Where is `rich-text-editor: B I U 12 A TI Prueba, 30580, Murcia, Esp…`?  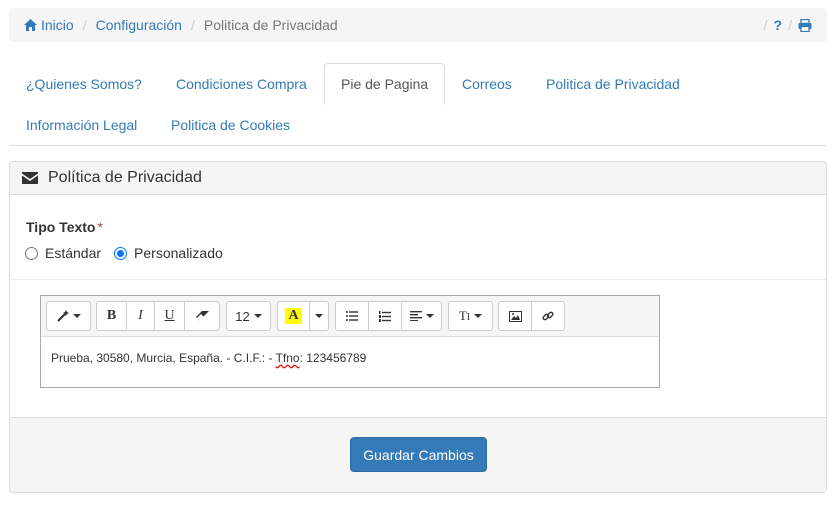 rich-text-editor: B I U 12 A TI Prueba, 30580, Murcia, Esp… is located at coordinates (350, 341).